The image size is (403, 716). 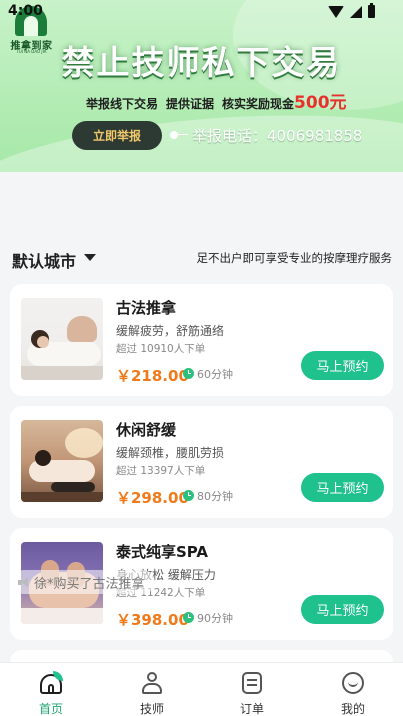 I want to click on connector-dot, so click(x=174, y=135).